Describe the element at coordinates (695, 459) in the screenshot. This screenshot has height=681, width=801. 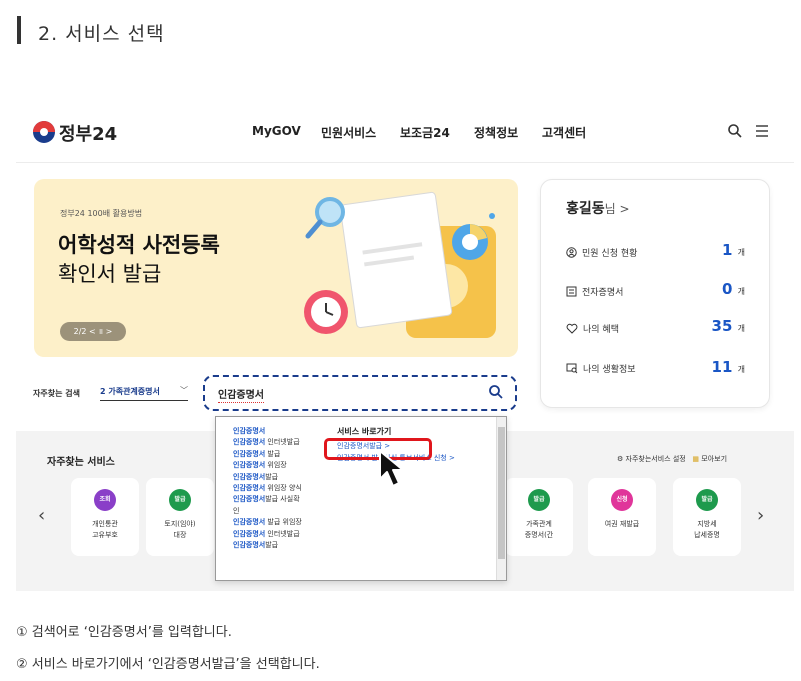
I see `grid-icon: ▦` at that location.